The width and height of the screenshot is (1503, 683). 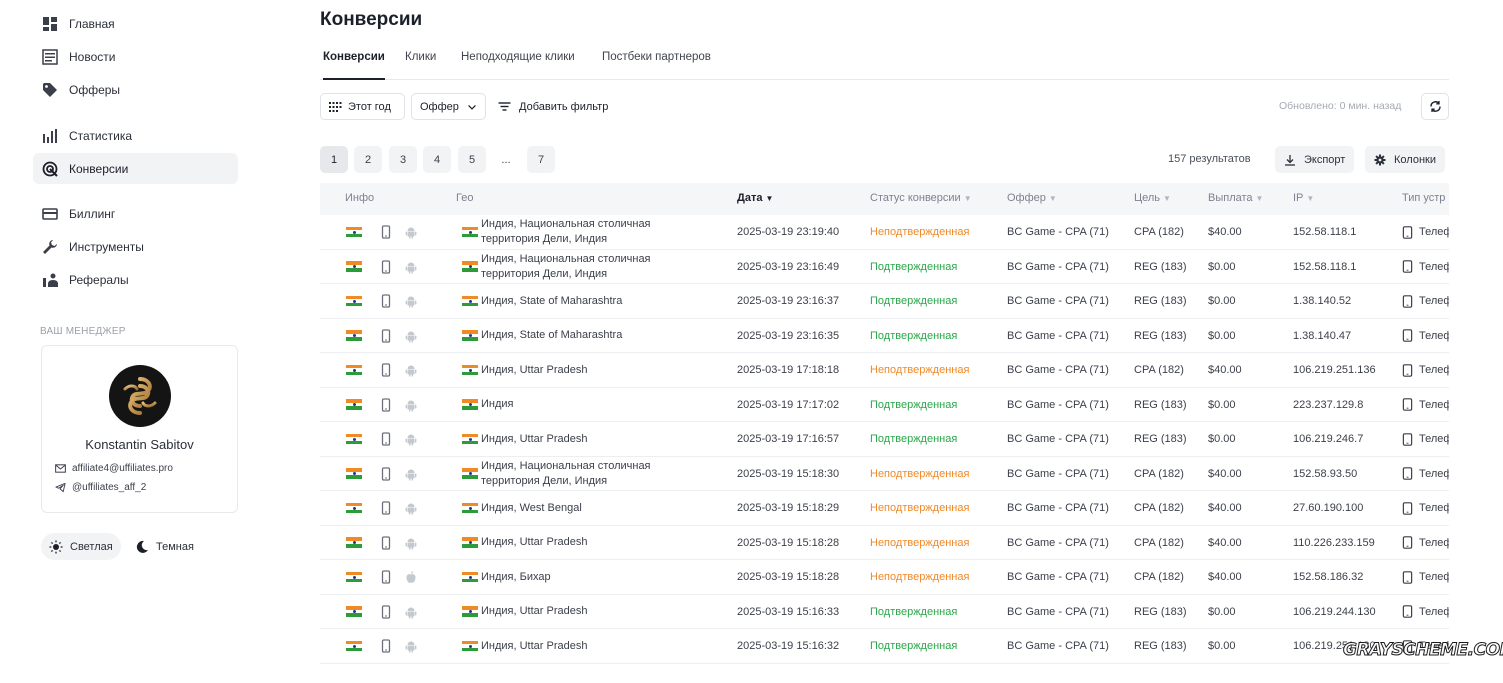 What do you see at coordinates (1325, 232) in the screenshot?
I see `ip-cell: 152.58.118.1` at bounding box center [1325, 232].